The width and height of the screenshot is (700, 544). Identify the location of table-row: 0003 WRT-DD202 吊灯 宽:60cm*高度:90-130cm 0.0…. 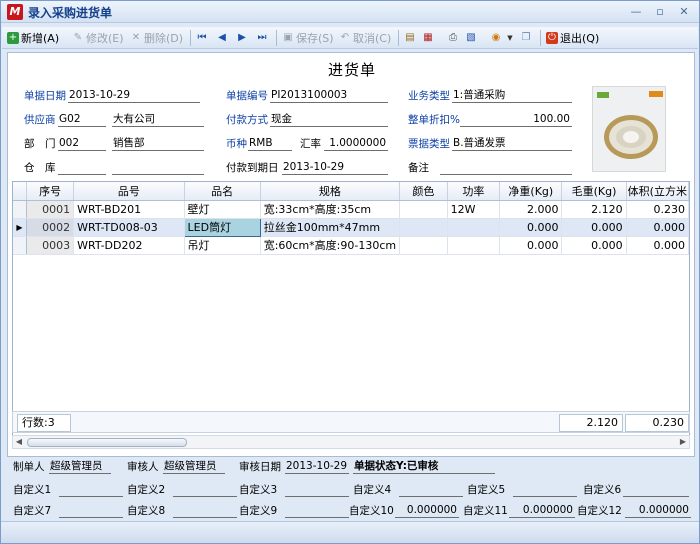
(351, 245).